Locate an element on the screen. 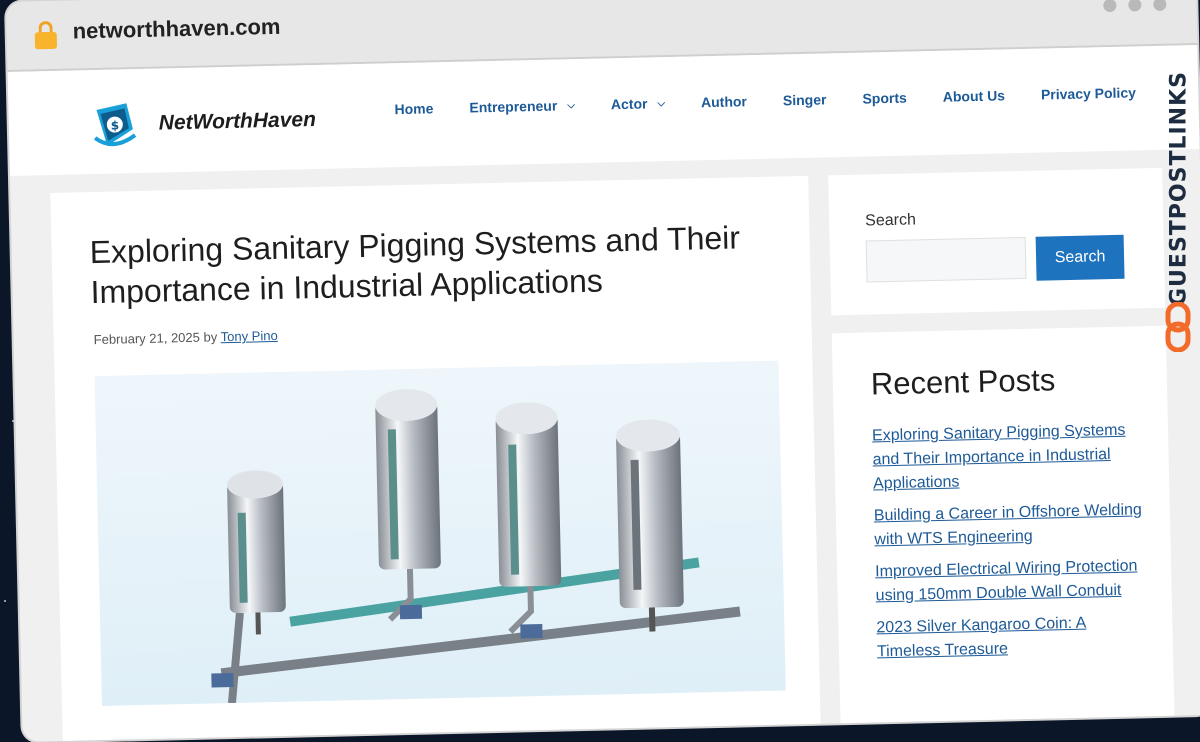  site-logo: $ NetWorthHaven is located at coordinates (202, 122).